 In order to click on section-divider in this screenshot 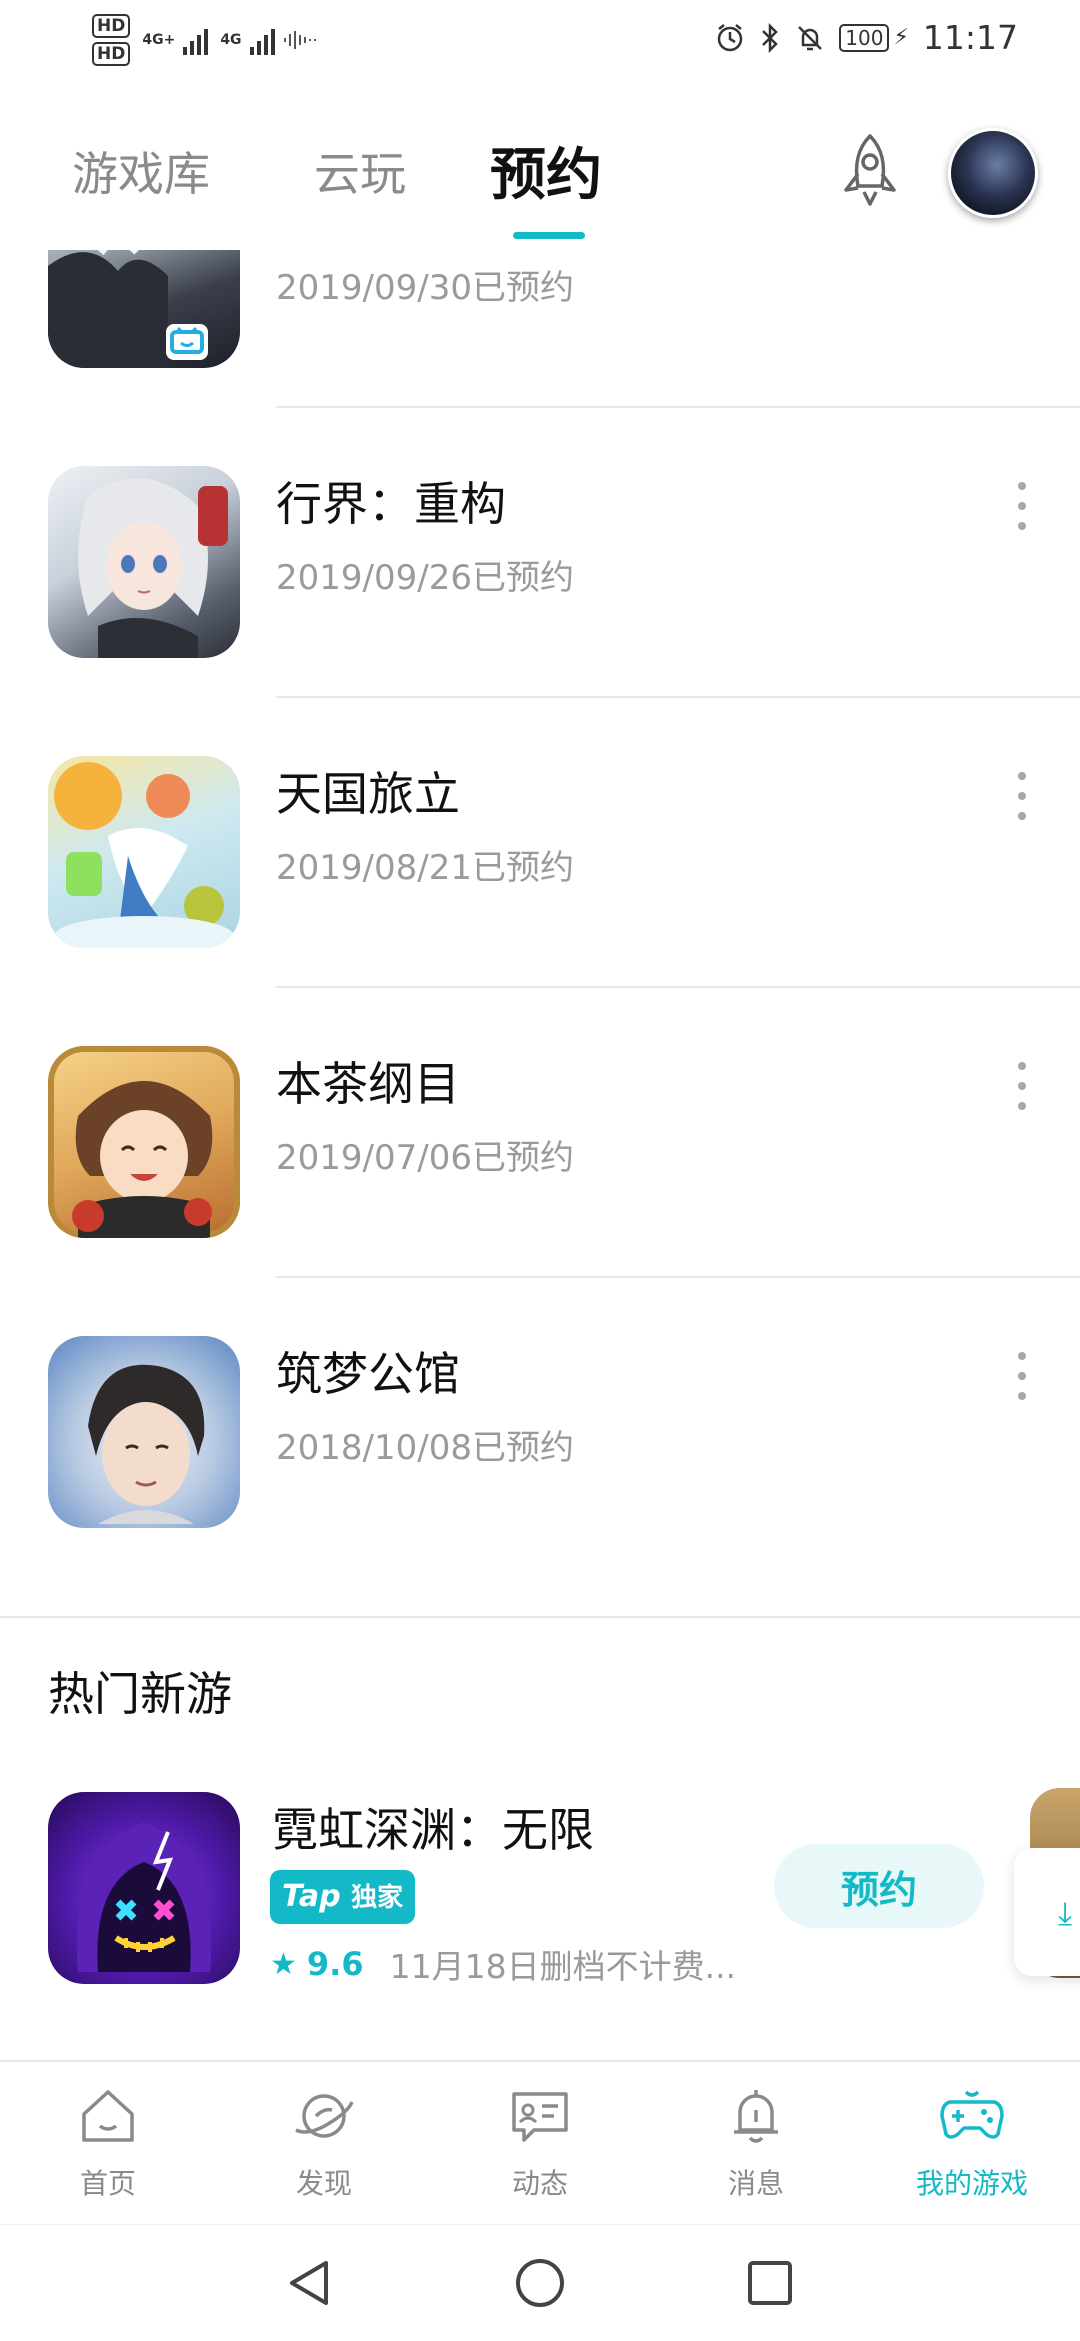, I will do `click(540, 1617)`.